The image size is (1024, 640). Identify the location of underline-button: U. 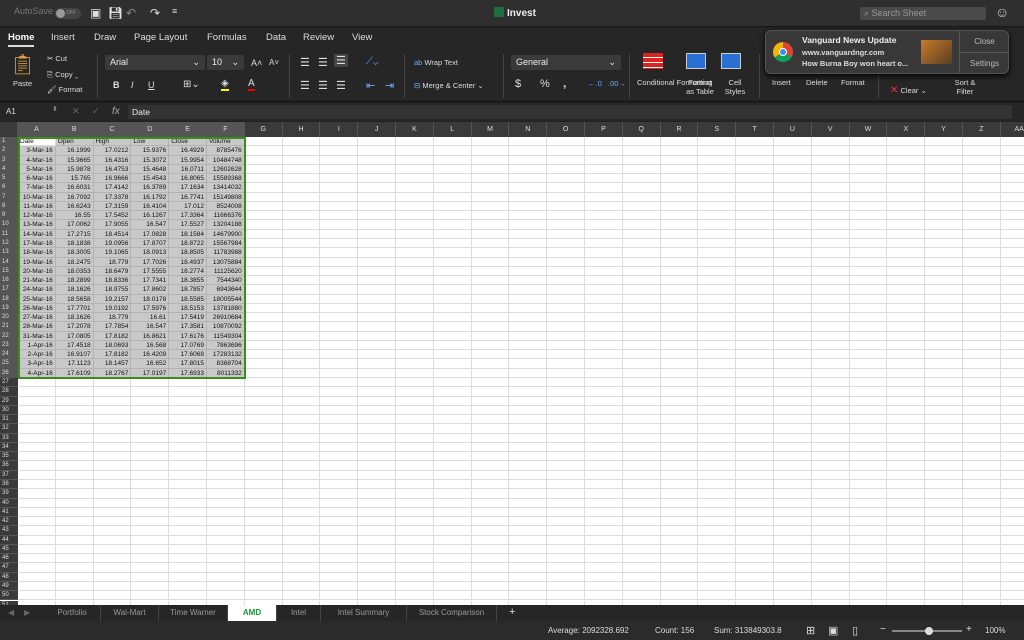
(151, 85).